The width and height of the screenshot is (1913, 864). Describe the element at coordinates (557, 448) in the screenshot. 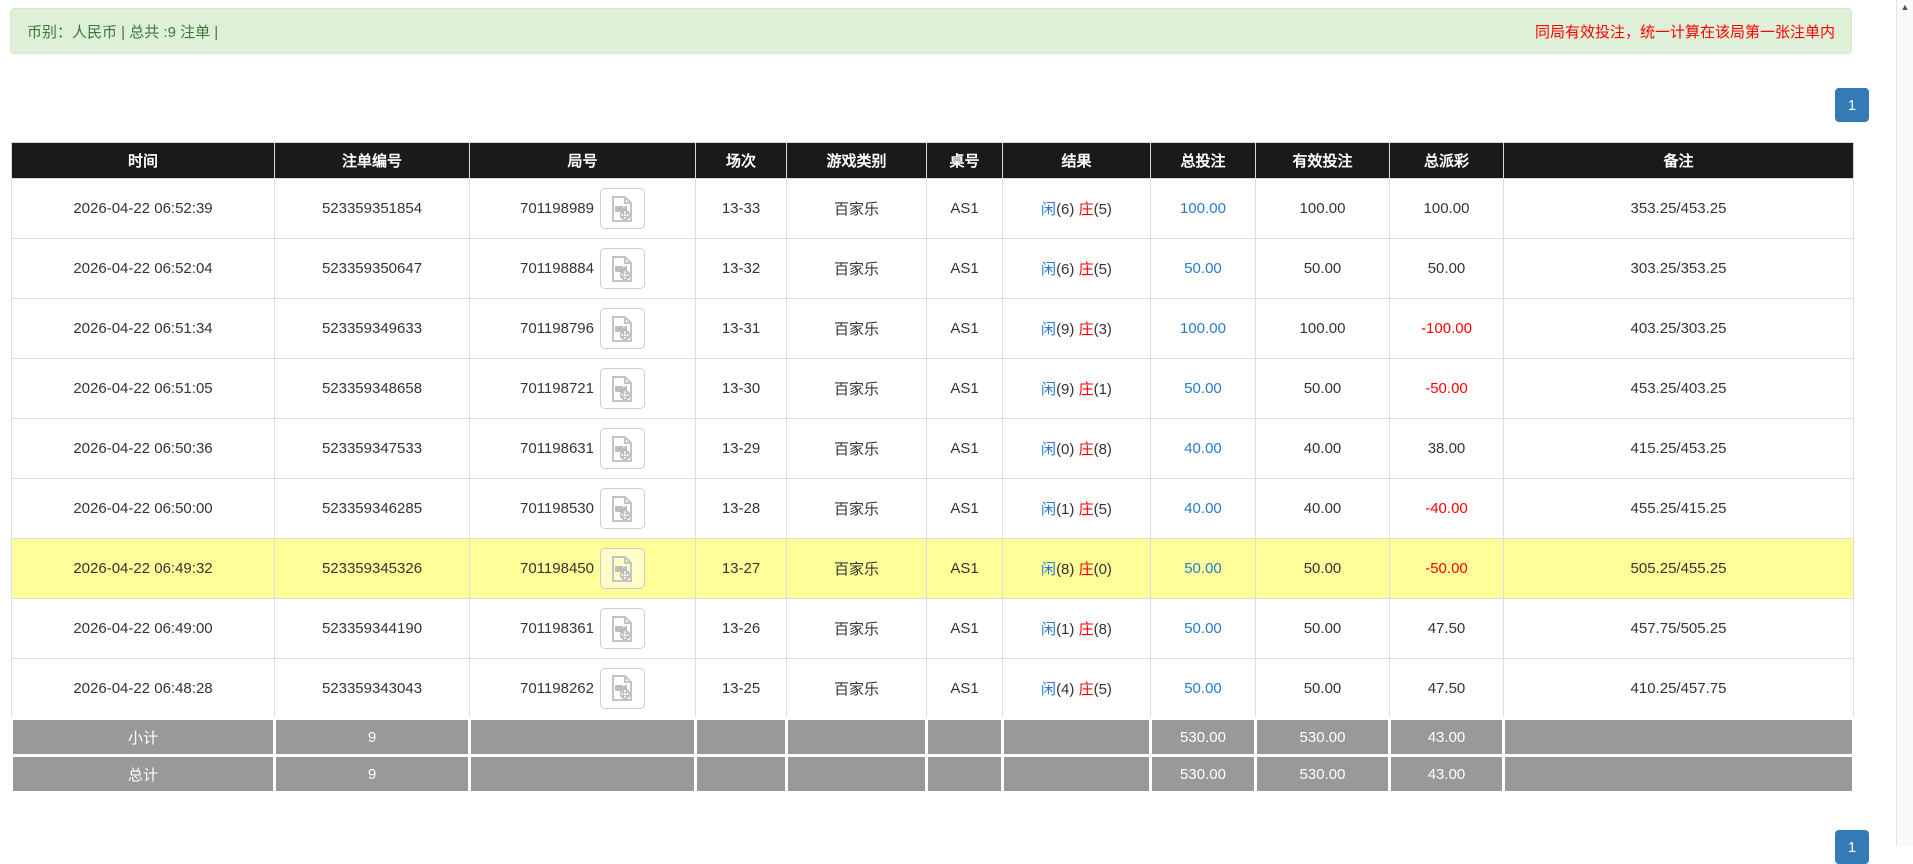

I see `round-number: 701198631` at that location.